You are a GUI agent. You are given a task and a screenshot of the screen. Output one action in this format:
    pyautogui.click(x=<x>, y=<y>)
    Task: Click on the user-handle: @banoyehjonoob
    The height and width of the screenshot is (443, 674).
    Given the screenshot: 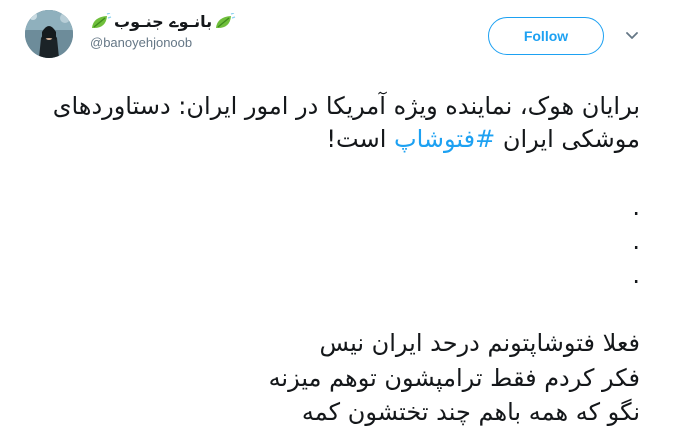 What is the action you would take?
    pyautogui.click(x=163, y=42)
    